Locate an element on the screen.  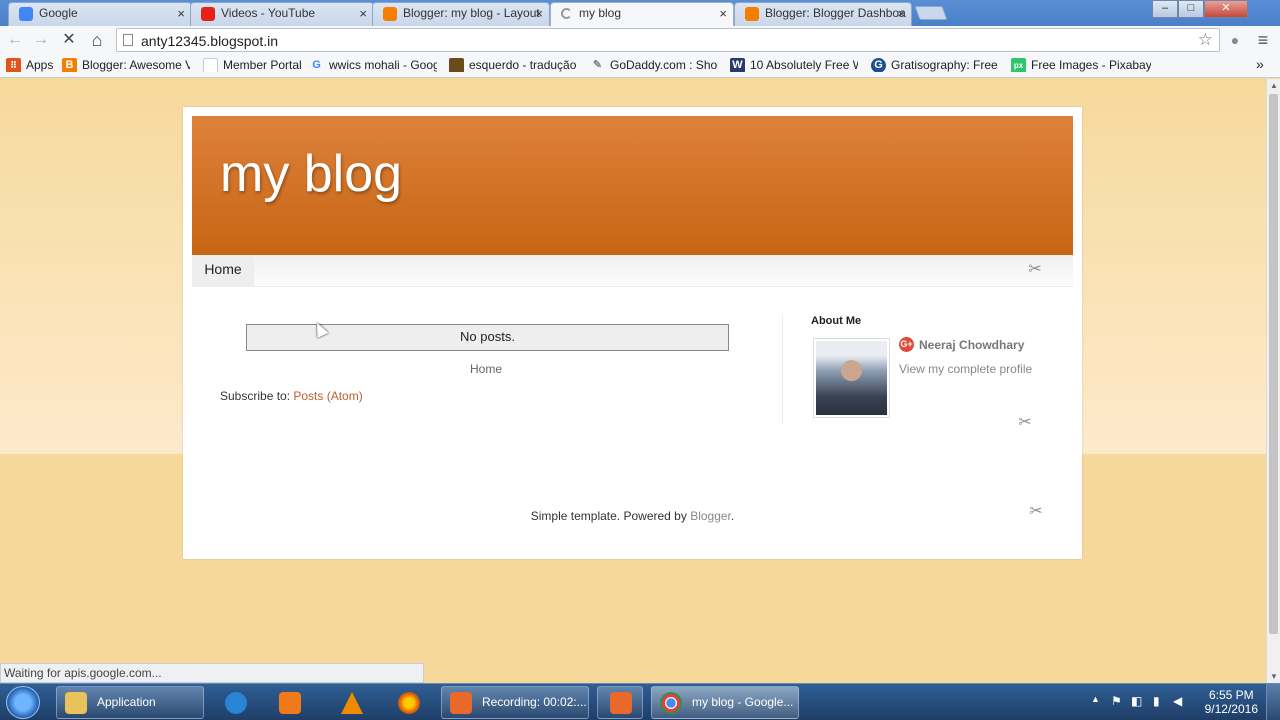
taskbar-firefox is located at coordinates (408, 702).